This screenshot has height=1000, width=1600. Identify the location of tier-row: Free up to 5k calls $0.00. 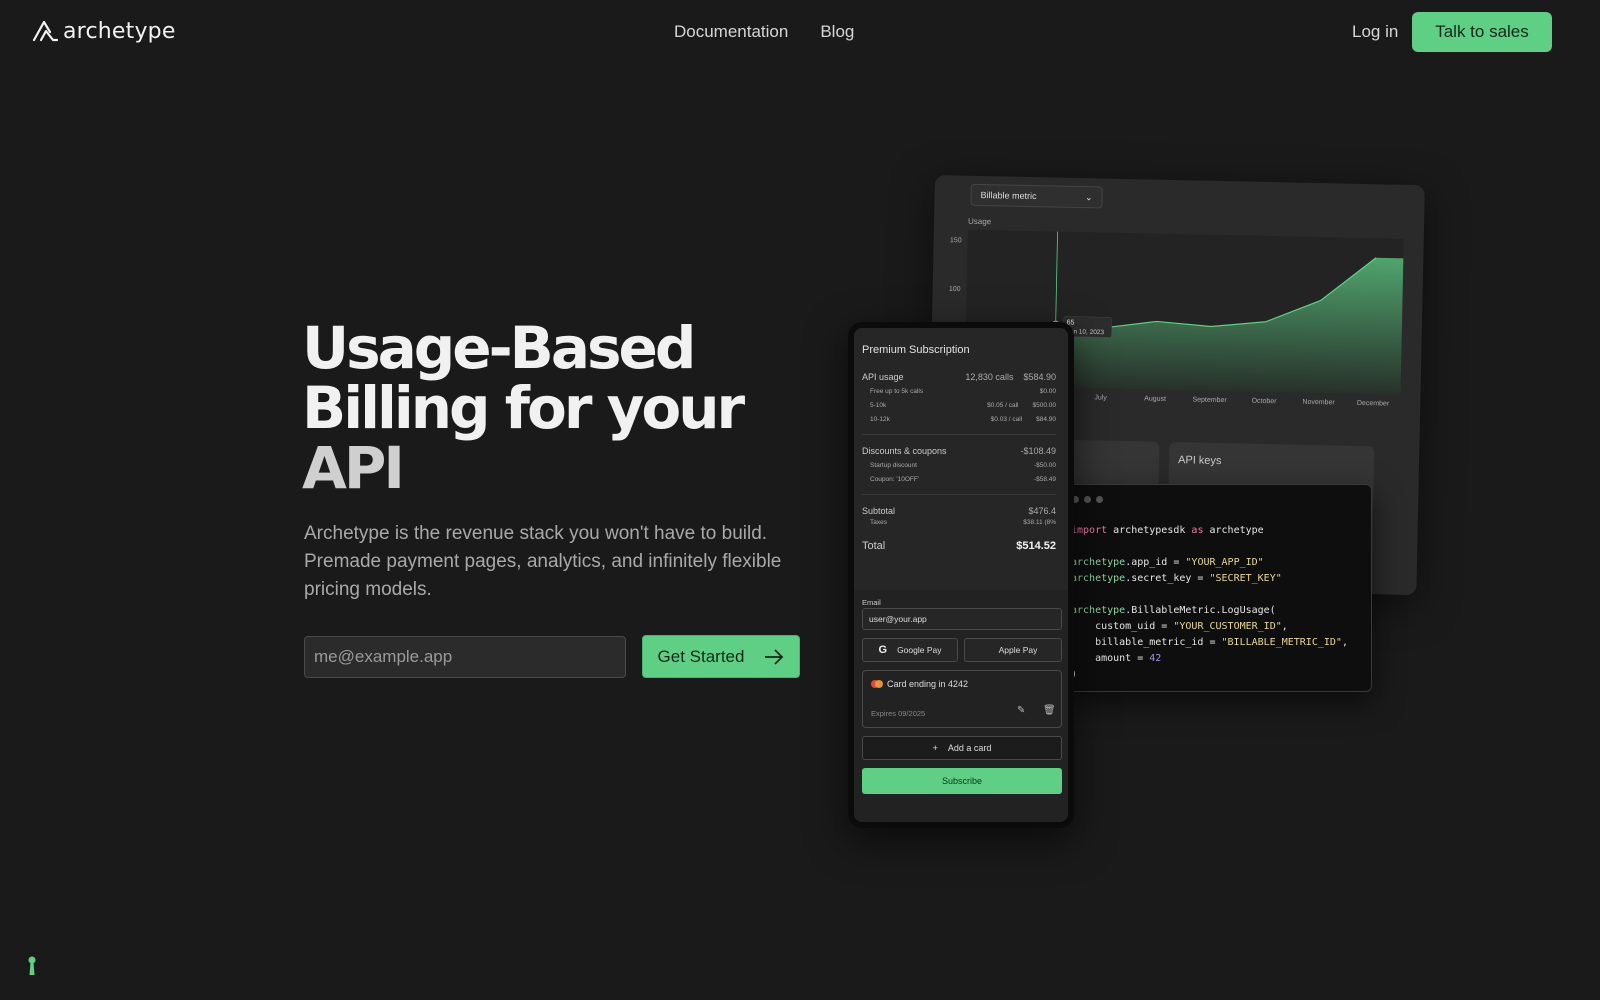
(959, 391).